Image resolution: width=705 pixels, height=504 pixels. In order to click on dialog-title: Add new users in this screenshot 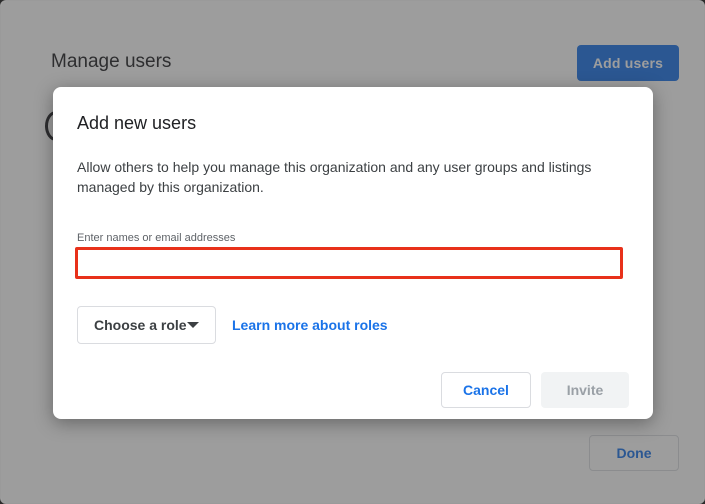, I will do `click(137, 123)`.